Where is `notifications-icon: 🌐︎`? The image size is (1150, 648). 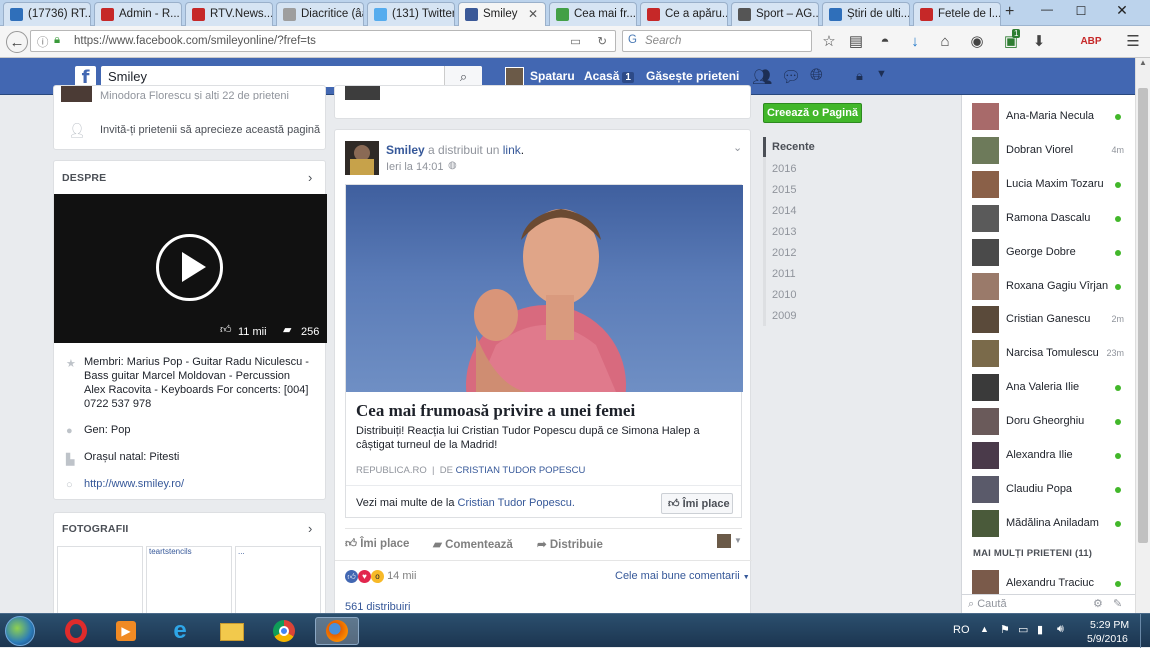
notifications-icon: 🌐︎ is located at coordinates (816, 76).